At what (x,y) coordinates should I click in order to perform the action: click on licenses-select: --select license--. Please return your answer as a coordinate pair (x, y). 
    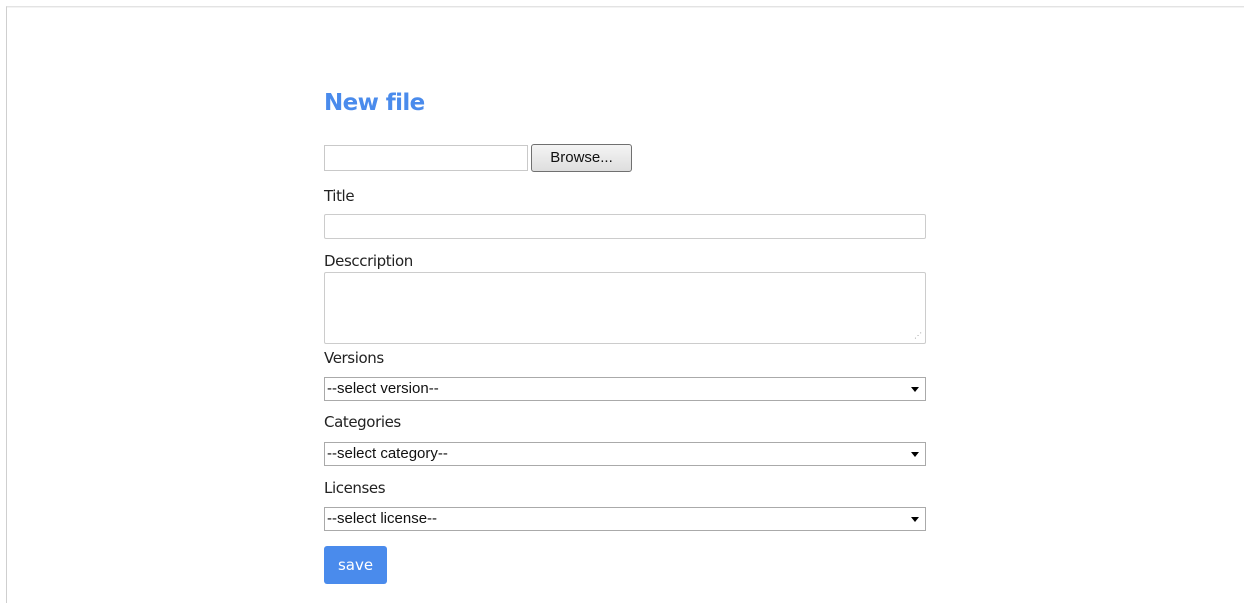
    Looking at the image, I should click on (625, 519).